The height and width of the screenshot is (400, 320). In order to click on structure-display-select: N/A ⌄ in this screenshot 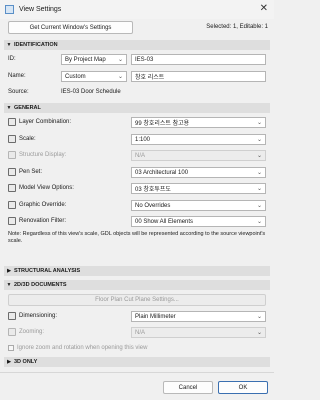, I will do `click(198, 155)`.